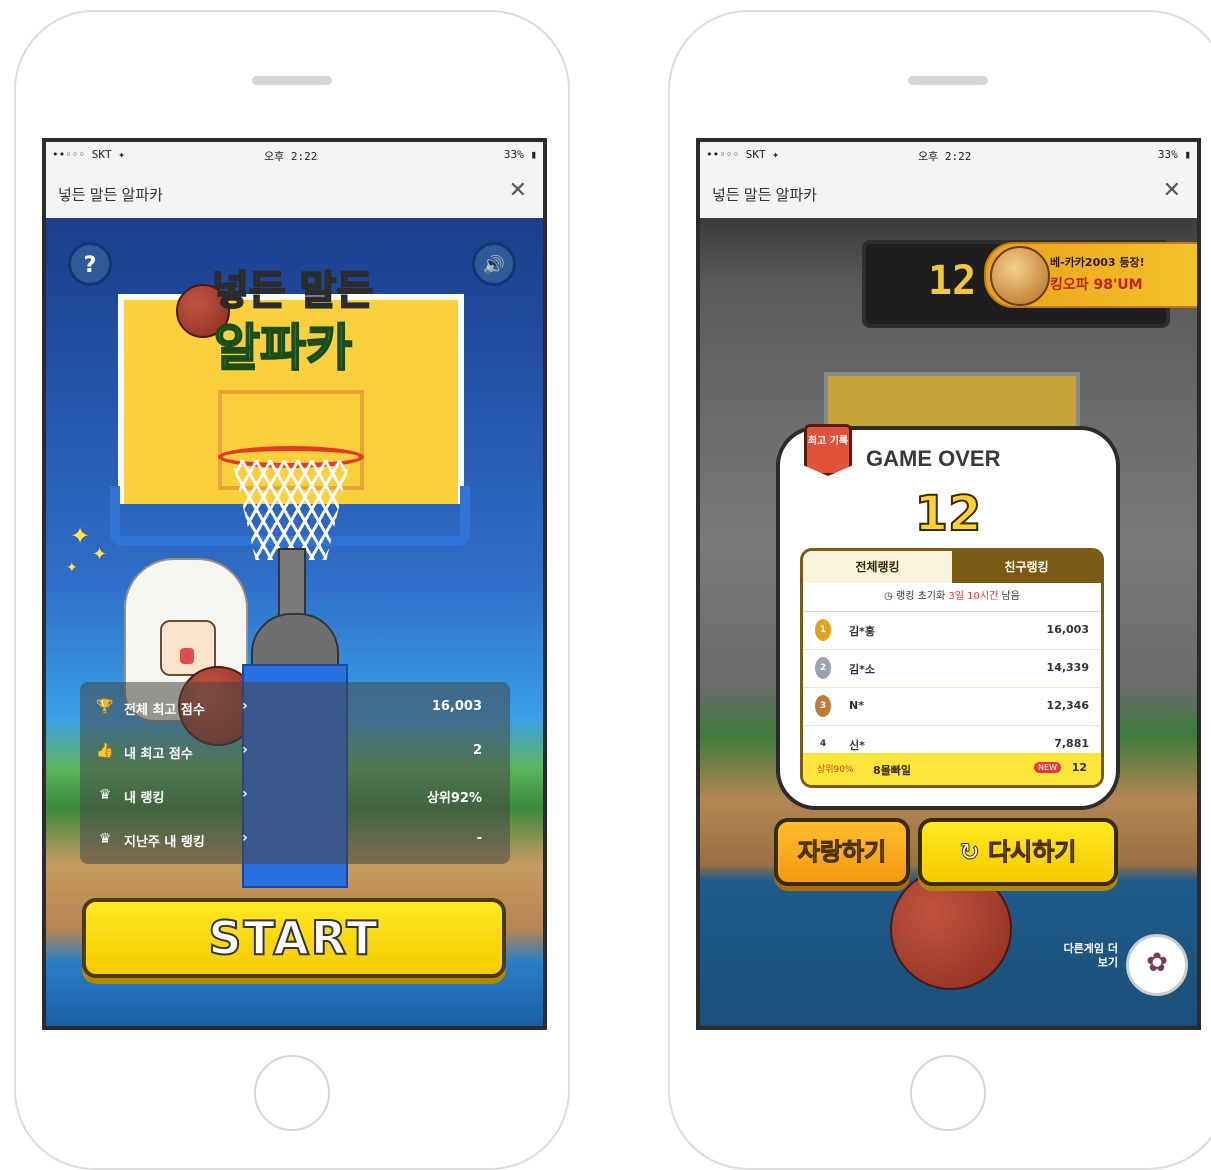 Image resolution: width=1211 pixels, height=1170 pixels. Describe the element at coordinates (1090, 275) in the screenshot. I see `ad-banner: 베-카카2003 등장! 킹오파 98'UM` at that location.